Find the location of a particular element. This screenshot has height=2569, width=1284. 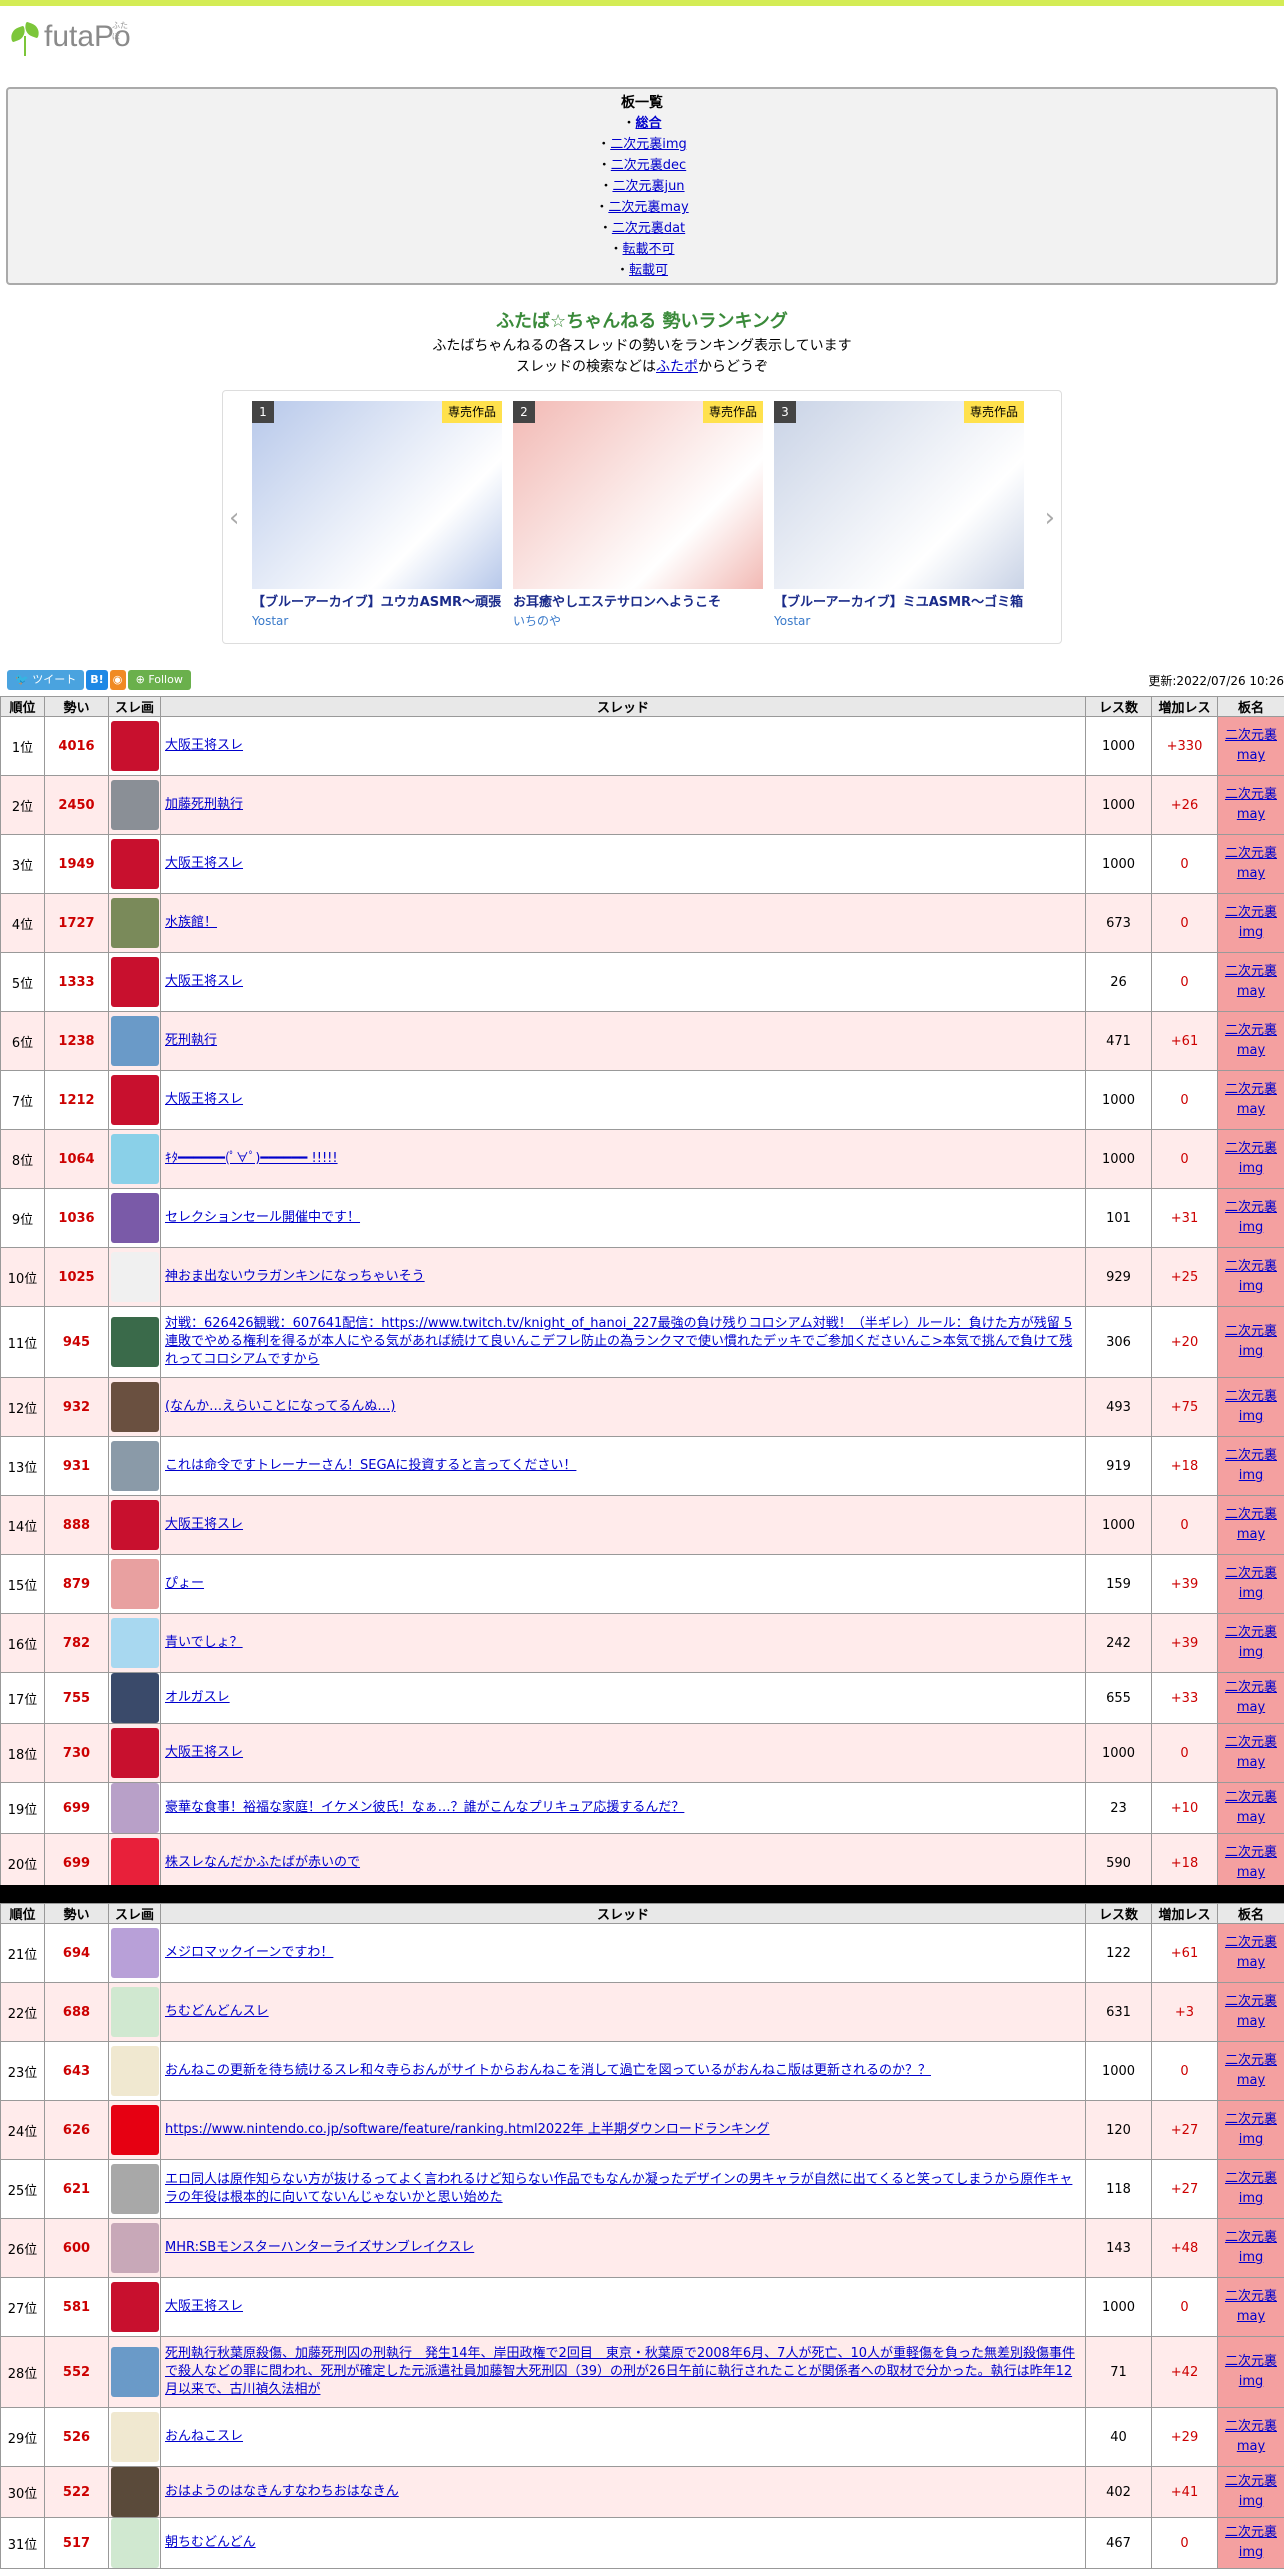

thread-link: セレクションセール開催中です！ is located at coordinates (262, 1217).